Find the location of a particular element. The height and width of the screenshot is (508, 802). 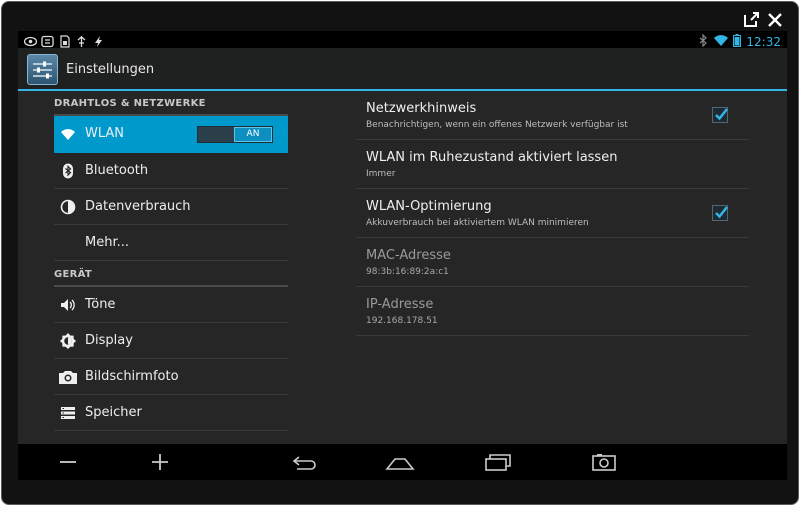

wifi-optimization-checkbox is located at coordinates (720, 213).